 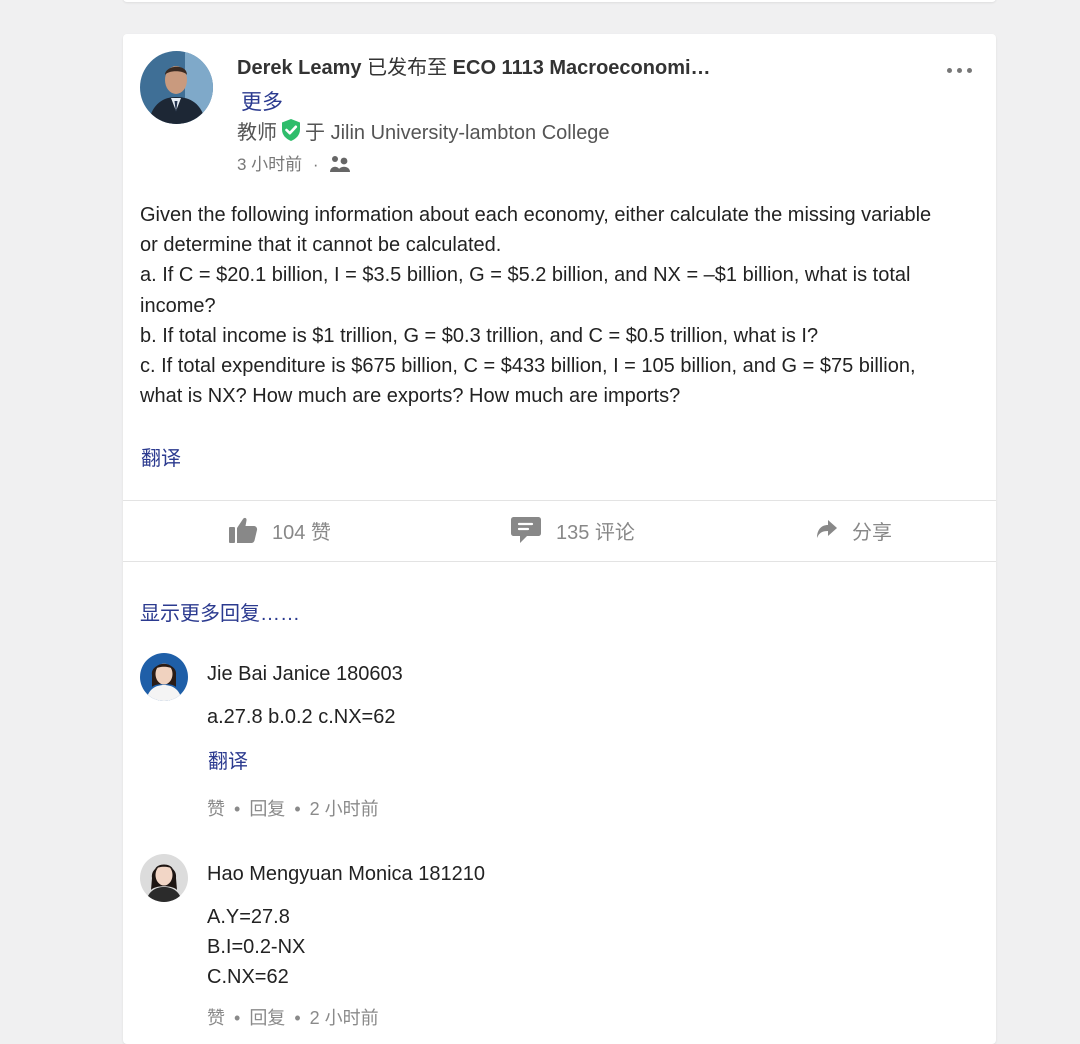 I want to click on comment-button: 135 评论, so click(x=572, y=530).